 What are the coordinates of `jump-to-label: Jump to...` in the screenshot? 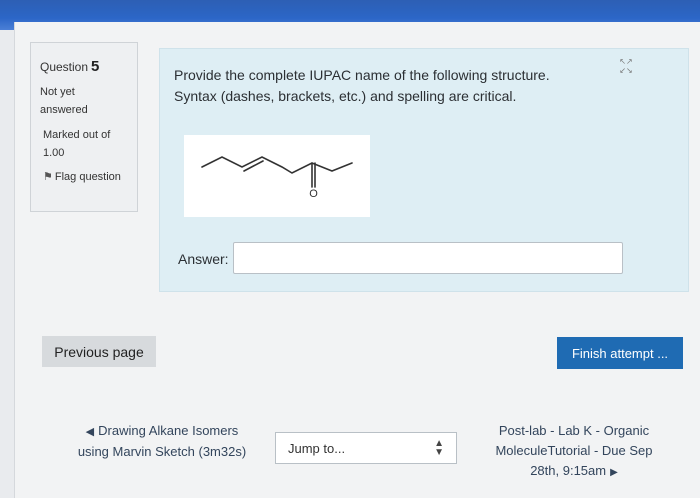 It's located at (317, 448).